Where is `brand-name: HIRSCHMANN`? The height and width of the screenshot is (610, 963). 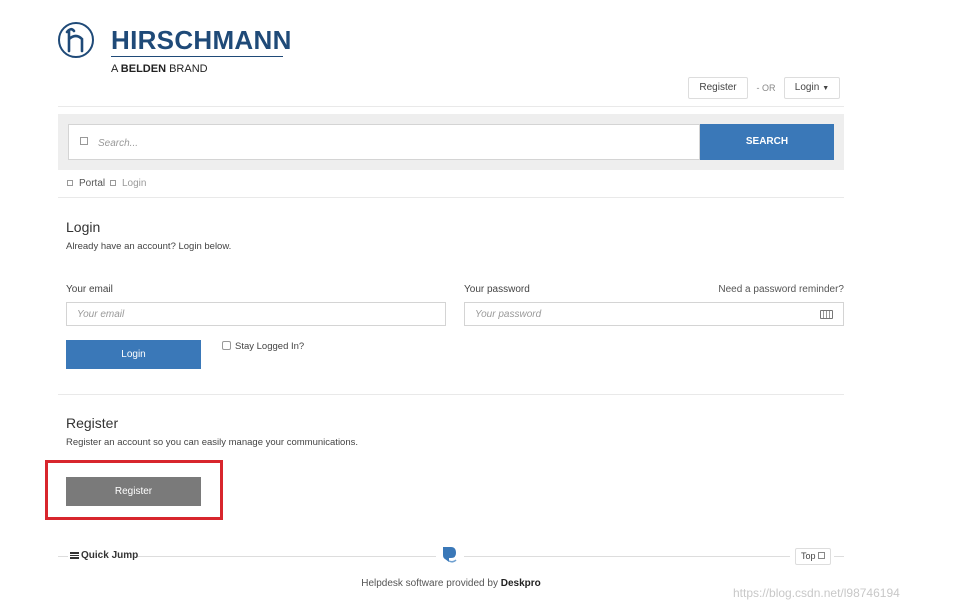 brand-name: HIRSCHMANN is located at coordinates (201, 40).